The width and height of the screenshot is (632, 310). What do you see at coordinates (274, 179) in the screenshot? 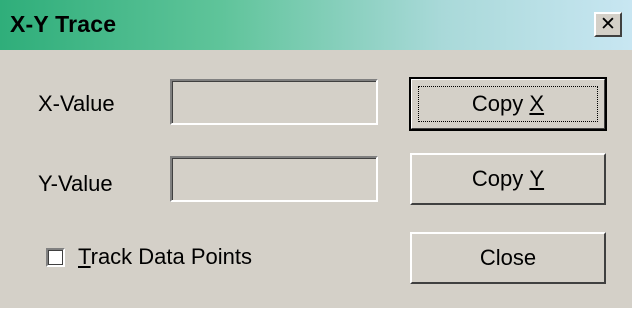
I see `y-value-field` at bounding box center [274, 179].